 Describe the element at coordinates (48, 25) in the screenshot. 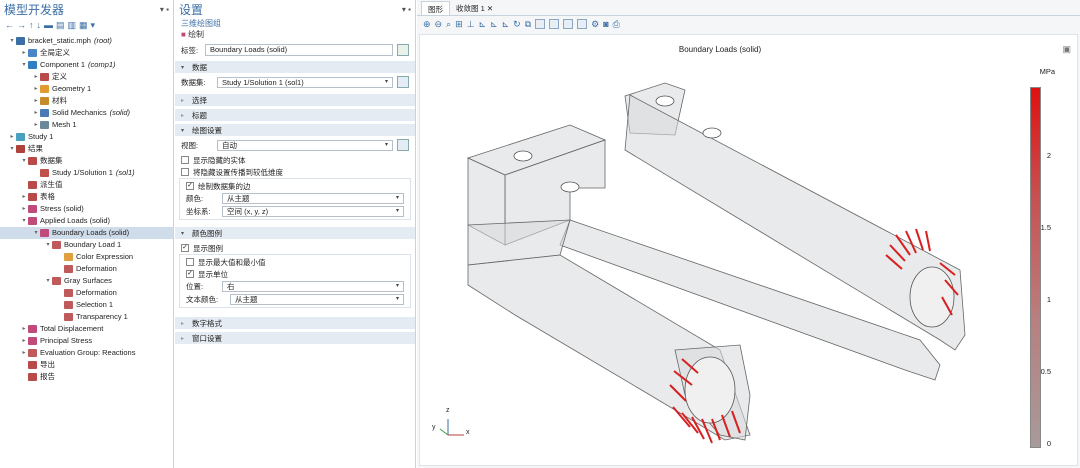

I see `show-icon: ▬` at that location.